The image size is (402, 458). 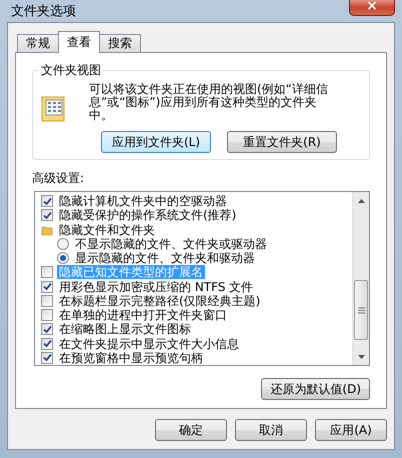 What do you see at coordinates (143, 201) in the screenshot?
I see `setting-label: 隐藏计算机文件夹中的空驱动器` at bounding box center [143, 201].